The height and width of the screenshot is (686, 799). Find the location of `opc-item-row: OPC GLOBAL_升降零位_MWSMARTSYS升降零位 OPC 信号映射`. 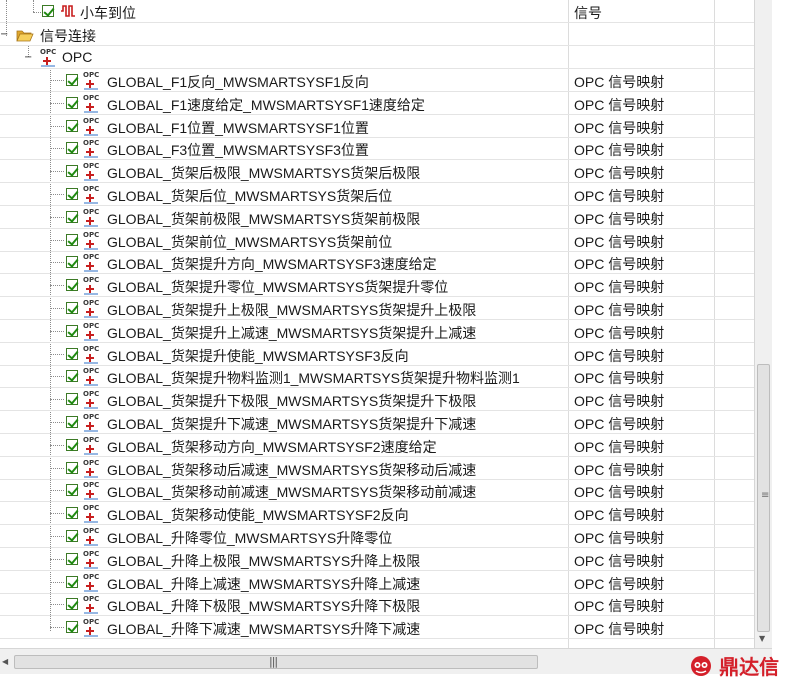

opc-item-row: OPC GLOBAL_升降零位_MWSMARTSYS升降零位 OPC 信号映射 is located at coordinates (377, 536).